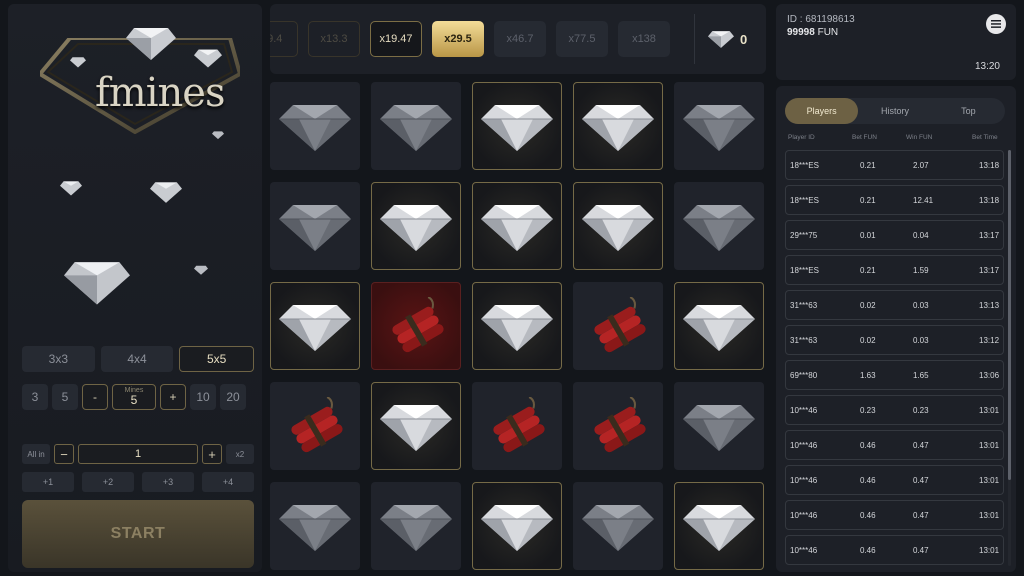  Describe the element at coordinates (36, 454) in the screenshot. I see `all-in-button: All in` at that location.